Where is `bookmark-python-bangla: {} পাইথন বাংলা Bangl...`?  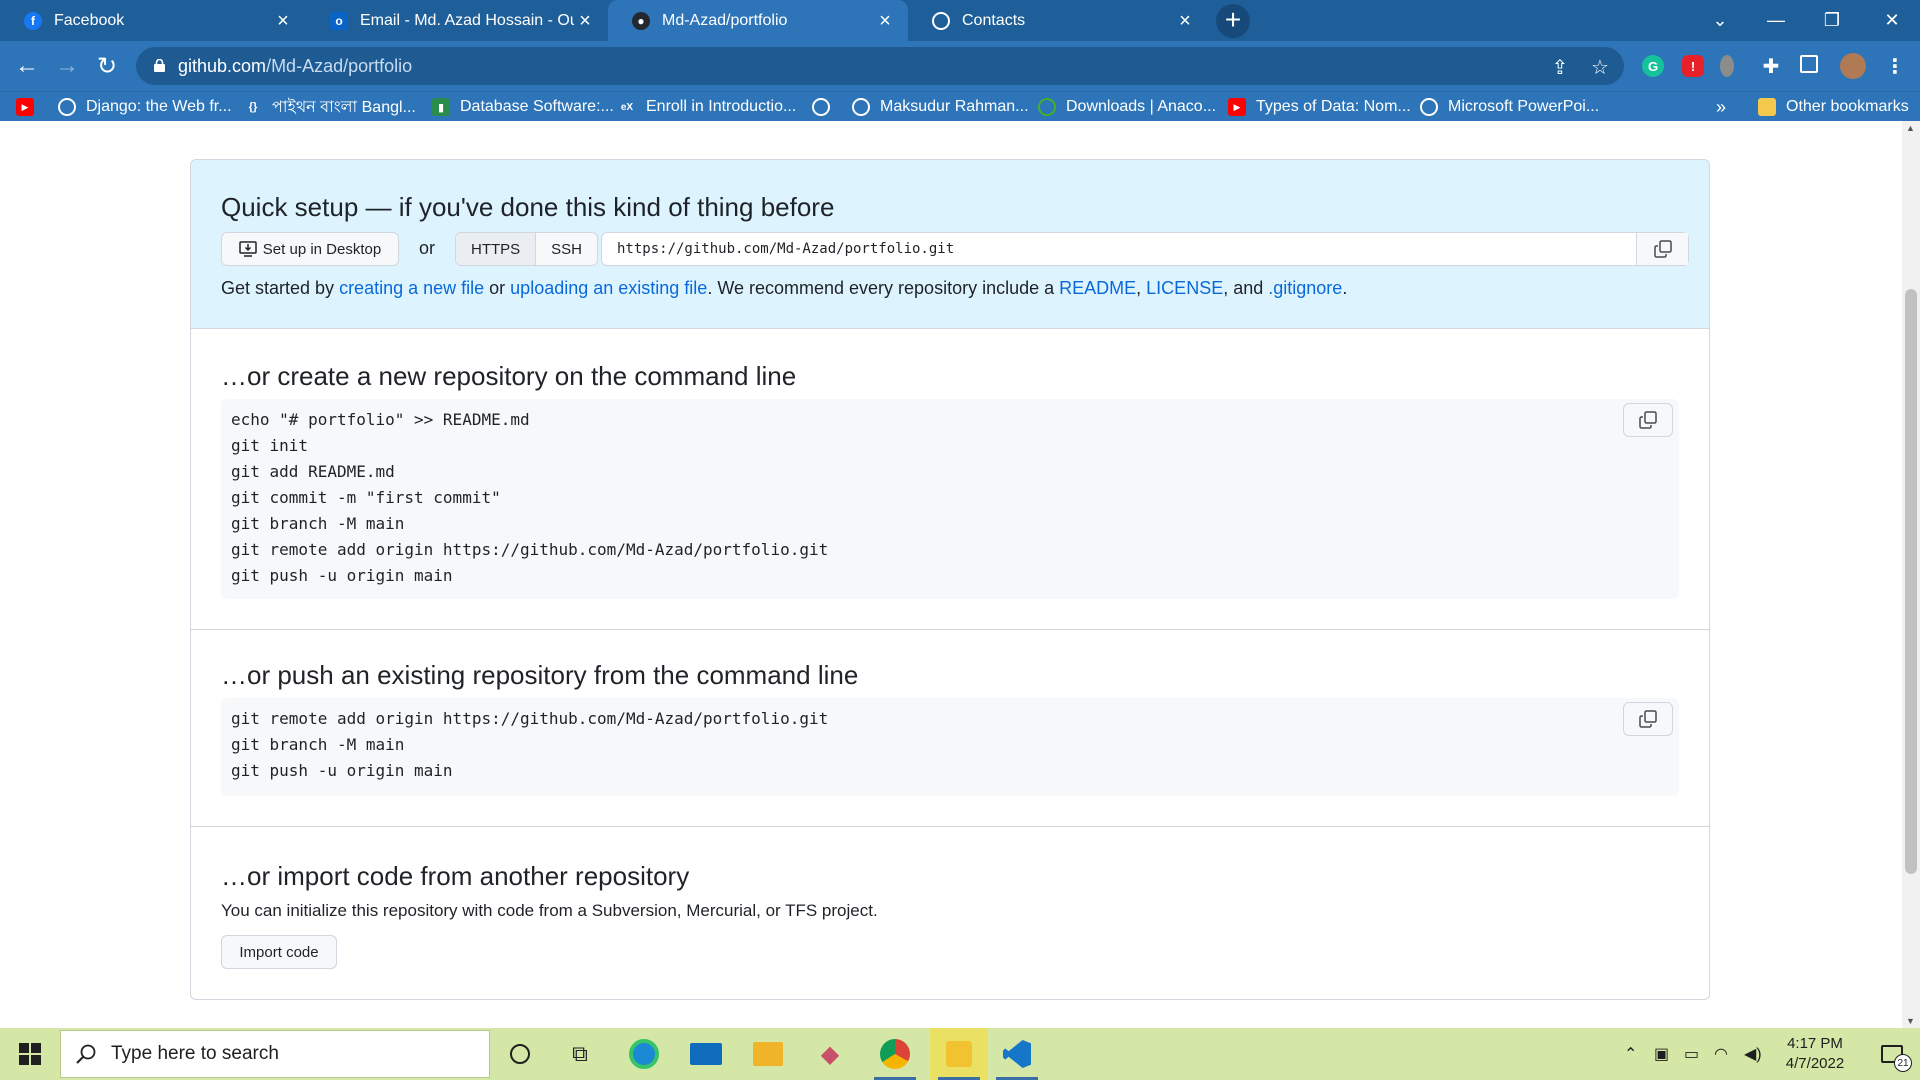
bookmark-python-bangla: {} পাইথন বাংলা Bangl... is located at coordinates (330, 107).